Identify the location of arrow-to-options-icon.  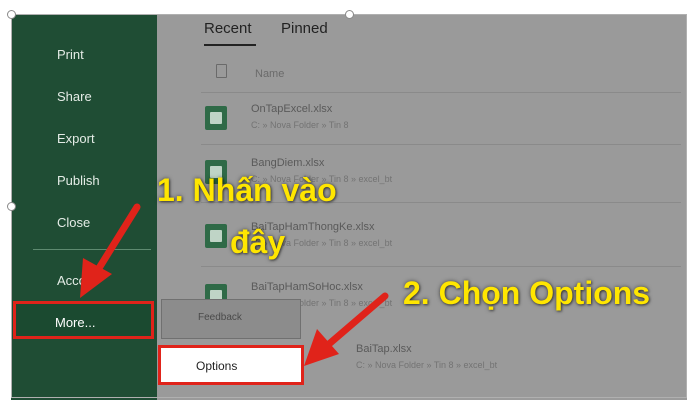
(346, 329).